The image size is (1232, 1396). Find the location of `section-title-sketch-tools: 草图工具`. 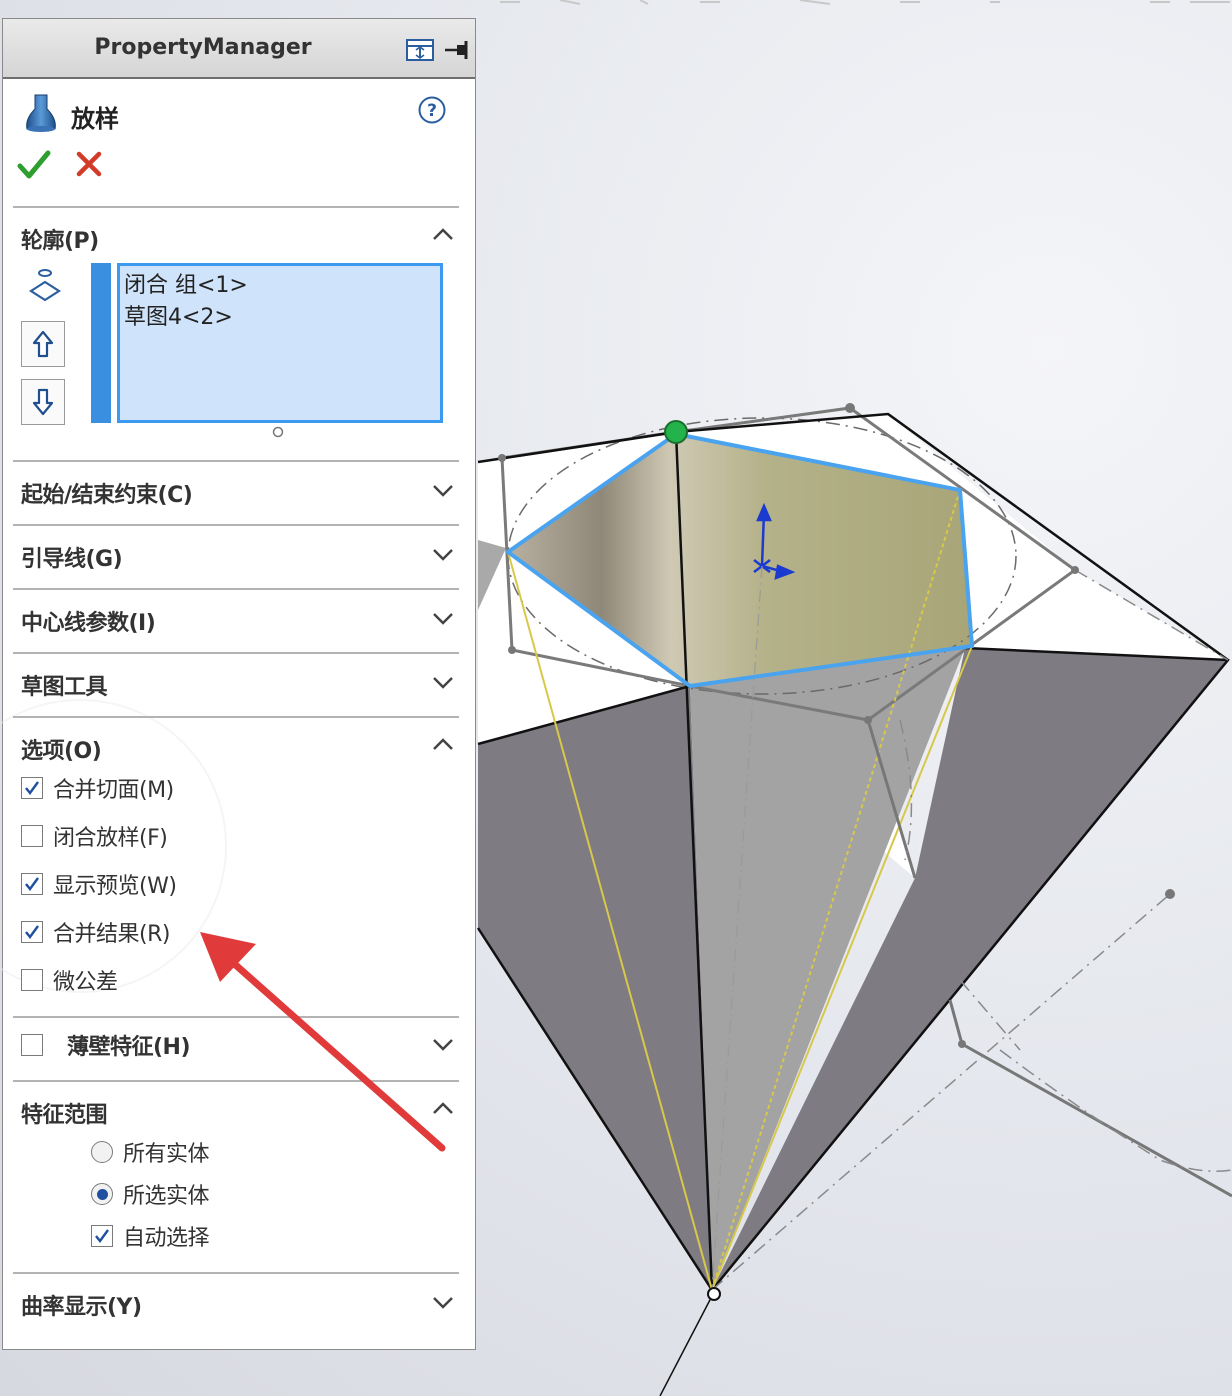

section-title-sketch-tools: 草图工具 is located at coordinates (64, 685).